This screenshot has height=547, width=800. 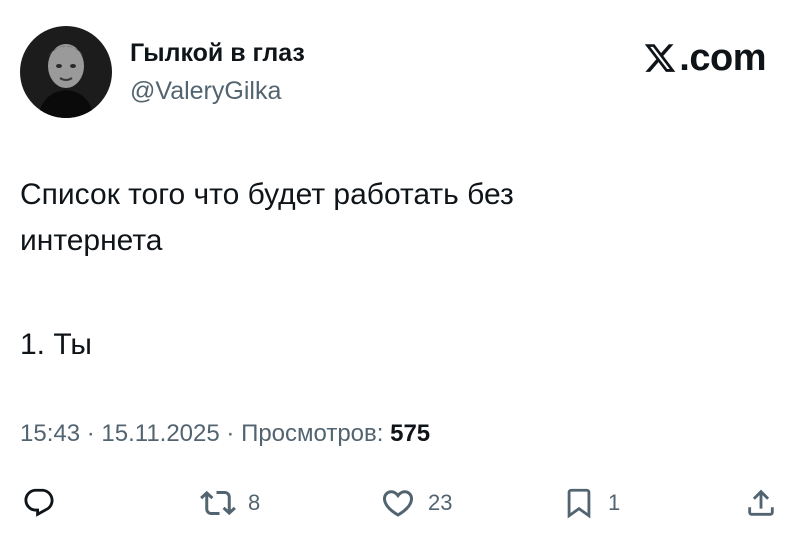 I want to click on bookmark-count: 1, so click(x=614, y=502).